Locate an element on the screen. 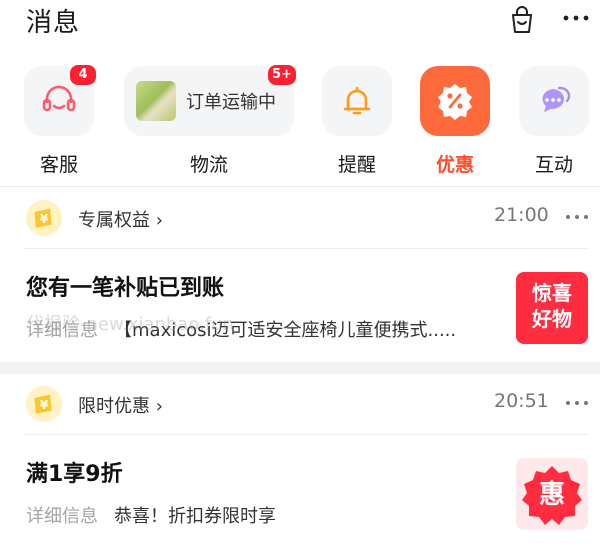 This screenshot has width=600, height=557. interaction-tile is located at coordinates (554, 101).